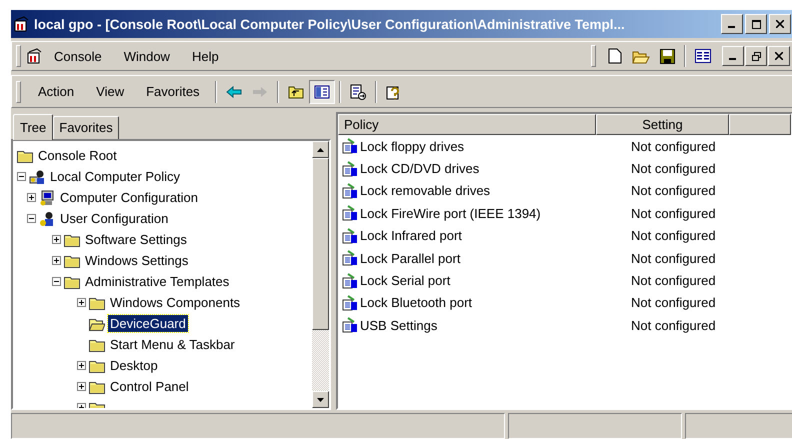  I want to click on policy-name: Lock Serial port, so click(495, 280).